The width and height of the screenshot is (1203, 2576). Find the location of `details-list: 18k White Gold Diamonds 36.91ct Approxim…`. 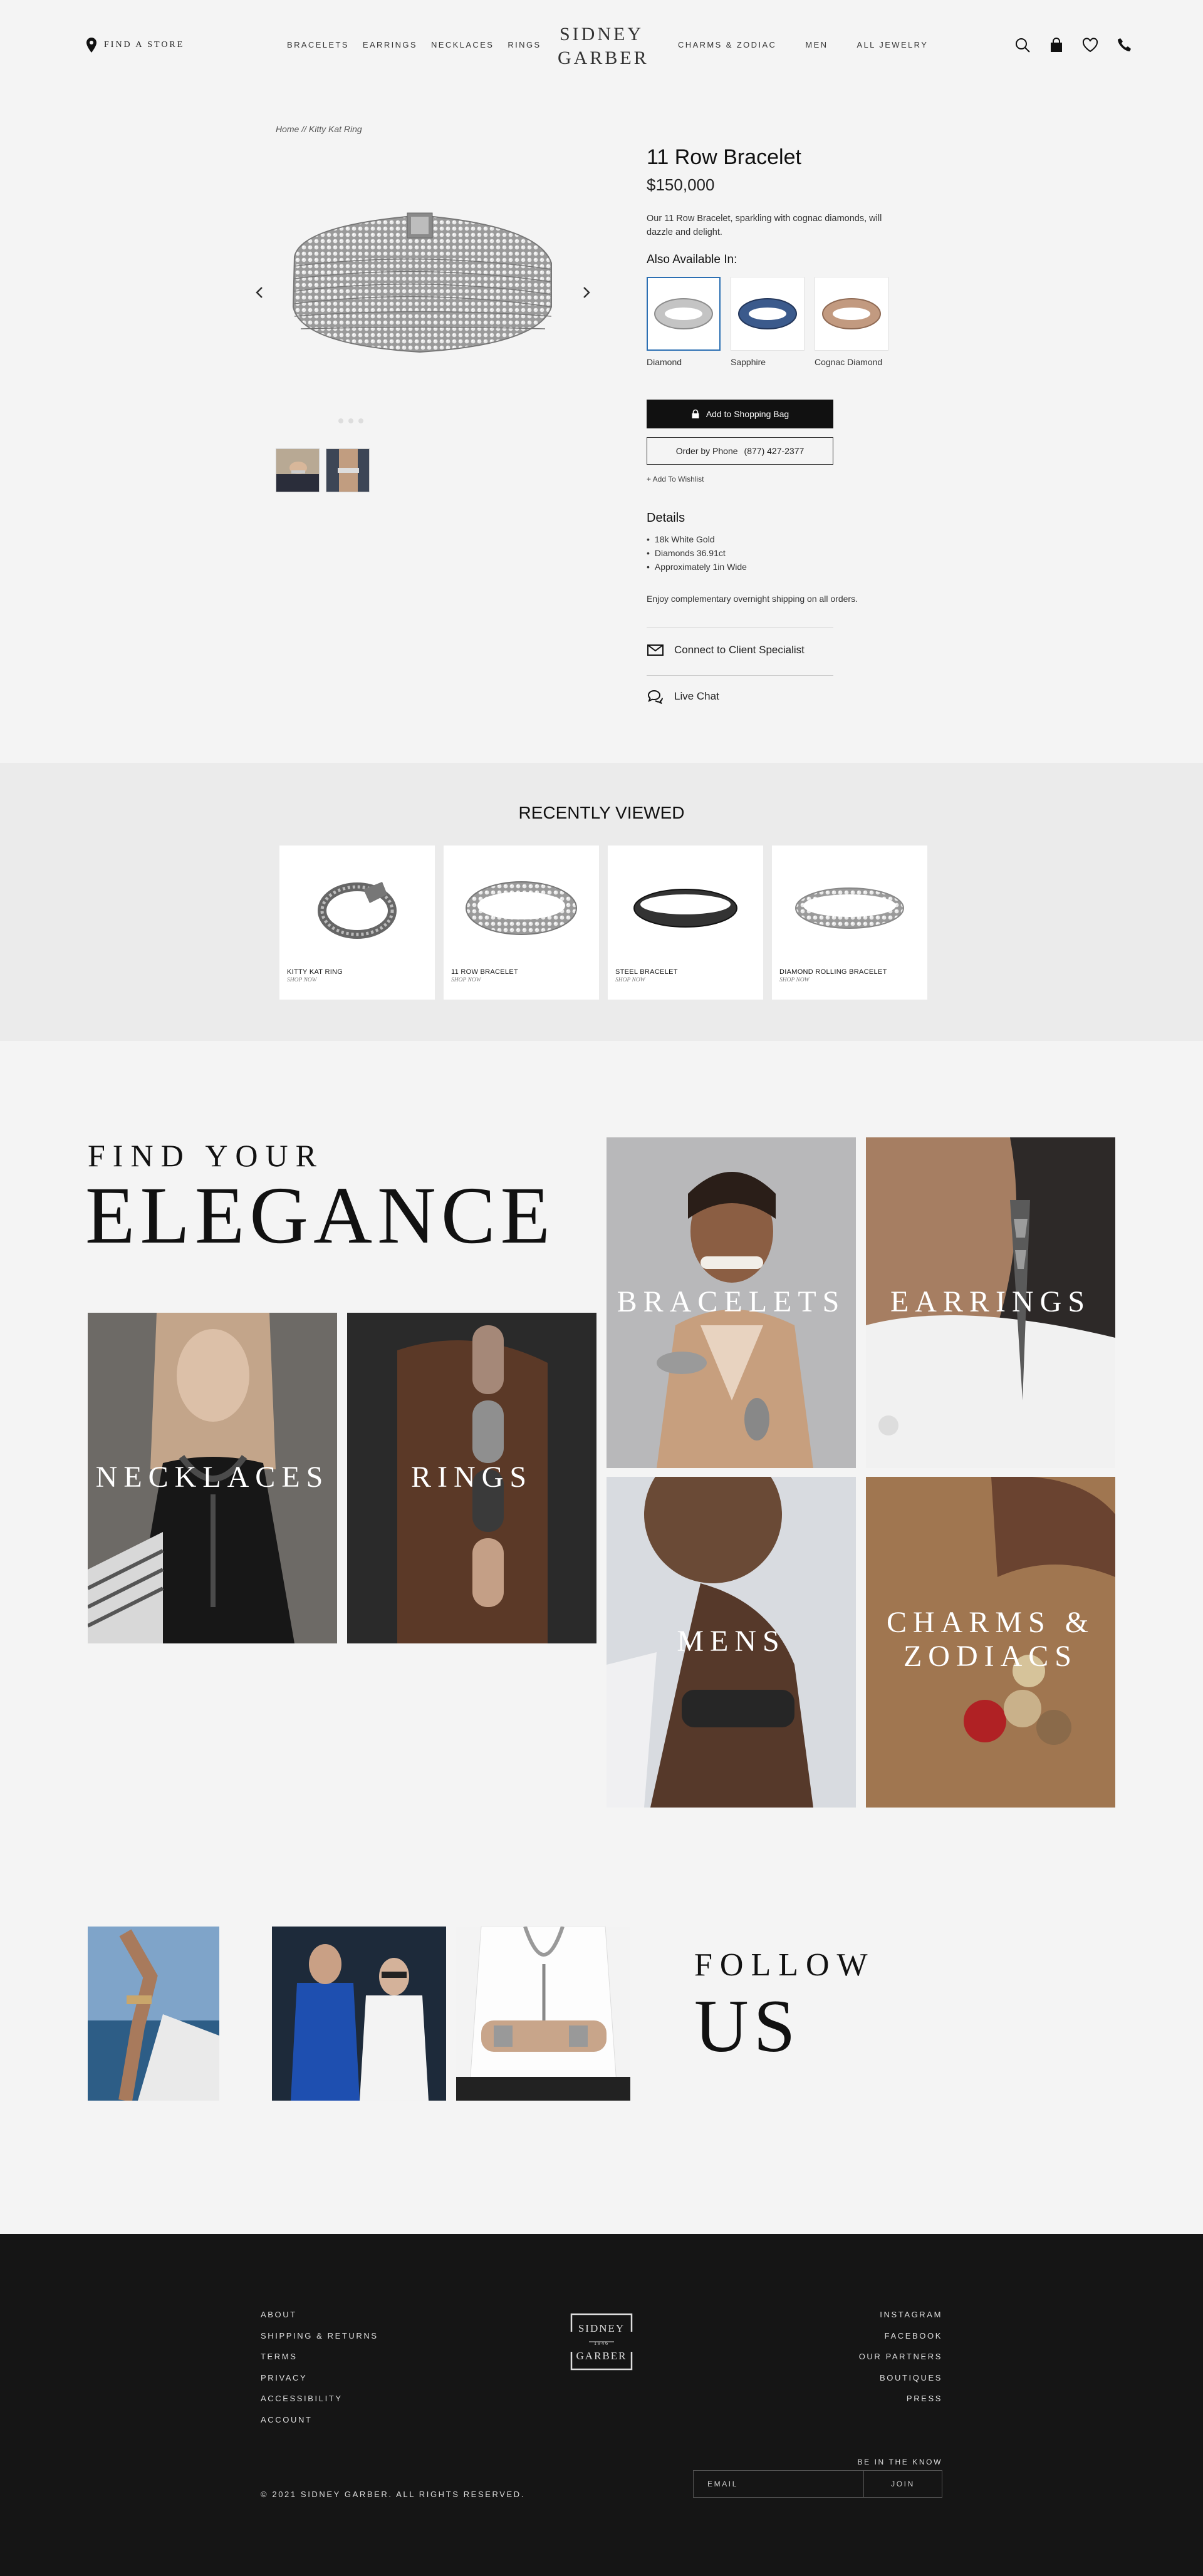

details-list: 18k White Gold Diamonds 36.91ct Approxim… is located at coordinates (697, 553).